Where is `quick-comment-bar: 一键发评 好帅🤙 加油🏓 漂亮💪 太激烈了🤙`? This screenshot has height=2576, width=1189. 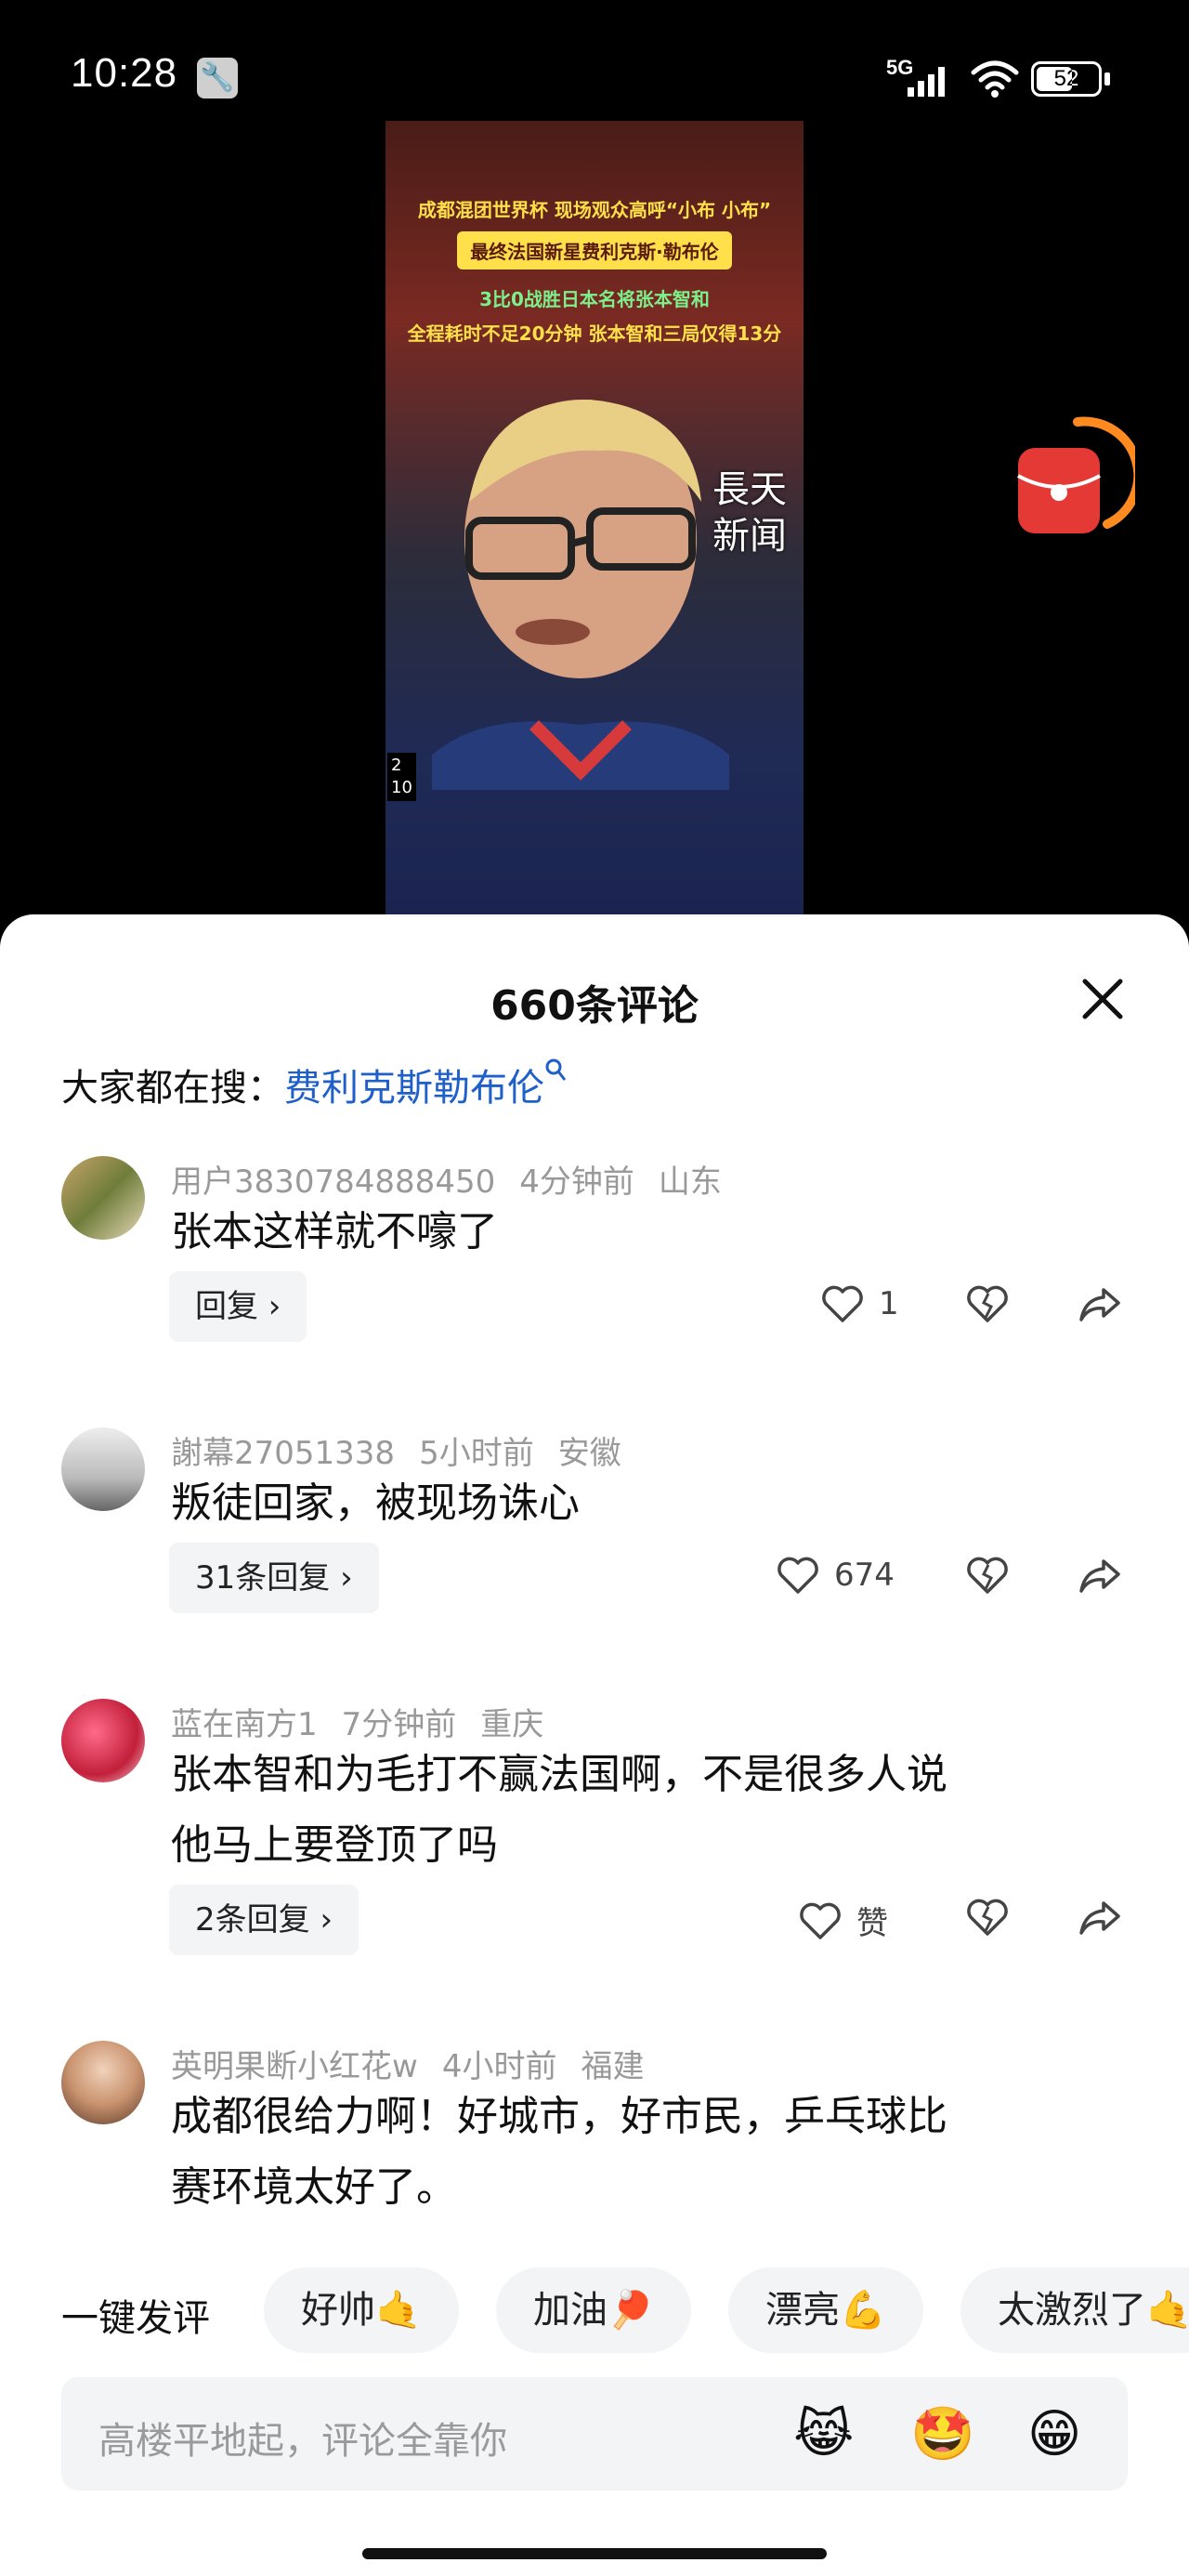
quick-comment-bar: 一键发评 好帅🤙 加油🏓 漂亮💪 太激烈了🤙 is located at coordinates (594, 2312).